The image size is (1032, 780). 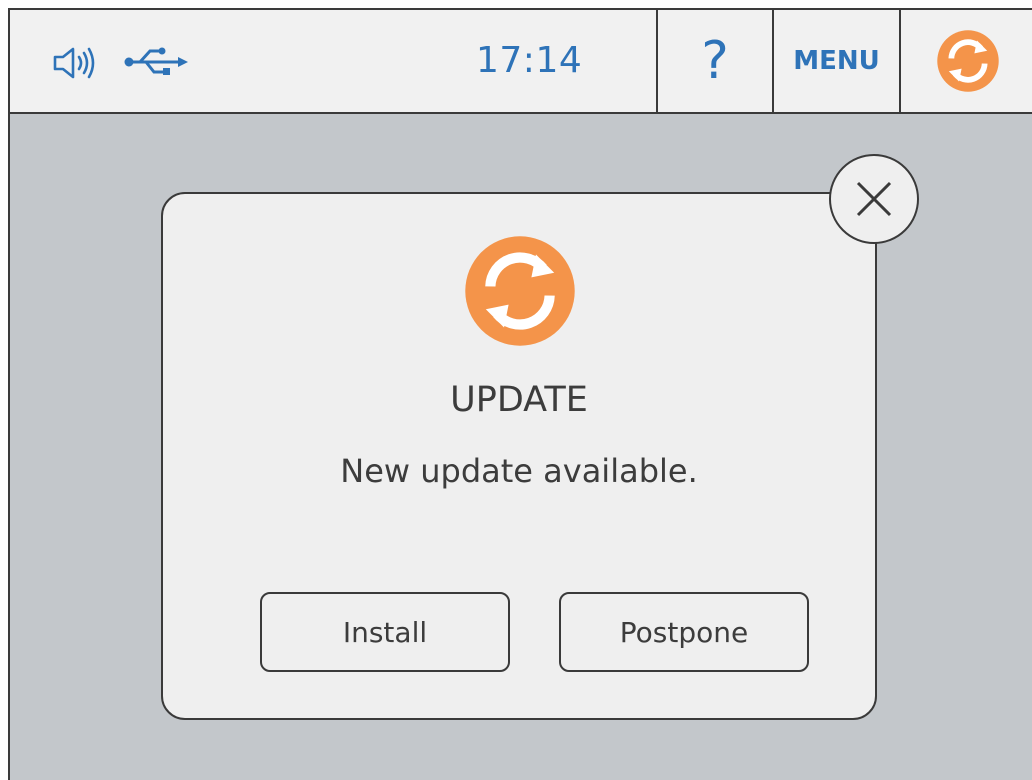 I want to click on status-bar: 17:14 ? MENU, so click(x=521, y=62).